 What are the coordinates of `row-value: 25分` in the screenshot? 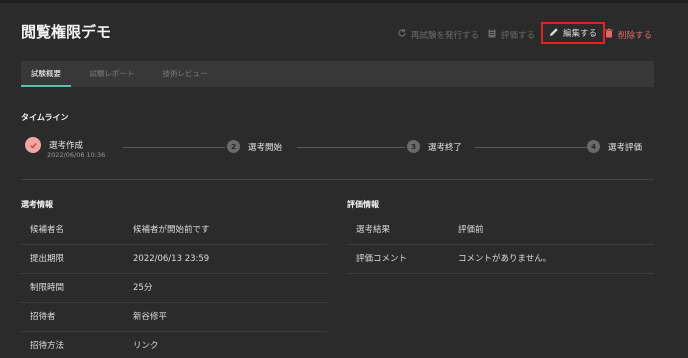 It's located at (143, 288).